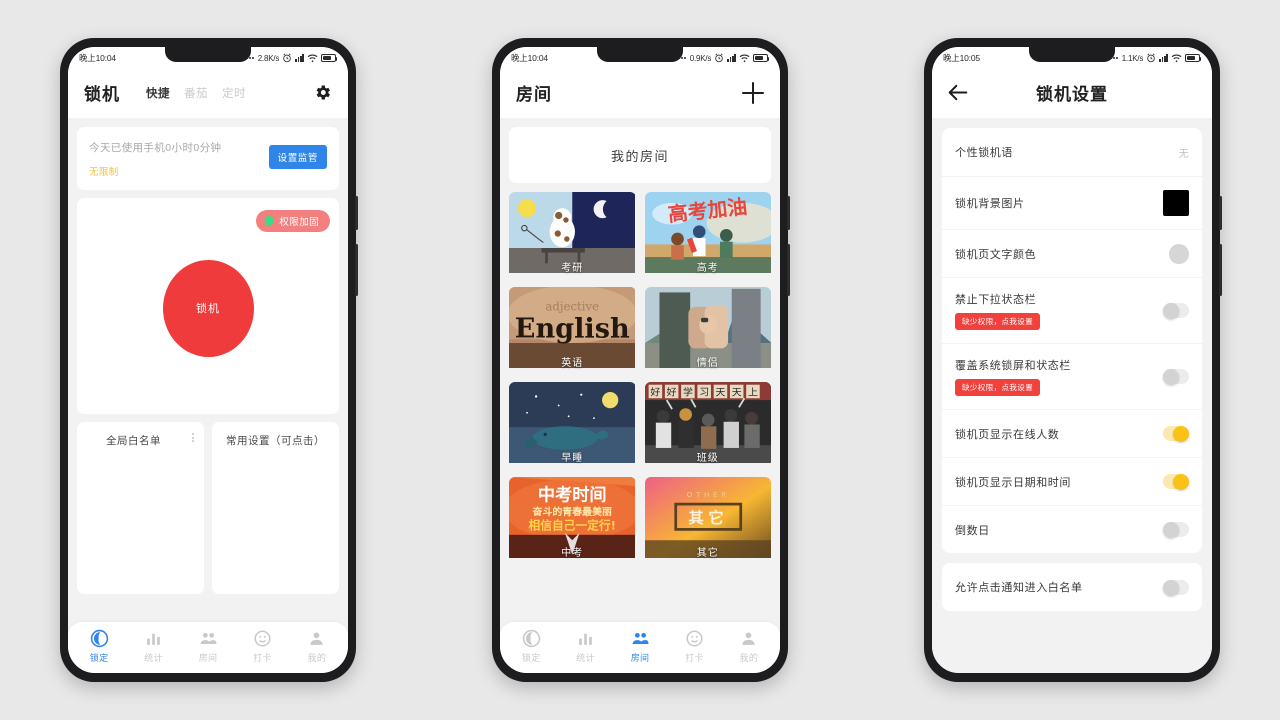 This screenshot has height=720, width=1280. What do you see at coordinates (1179, 253) in the screenshot?
I see `text-color-swatch` at bounding box center [1179, 253].